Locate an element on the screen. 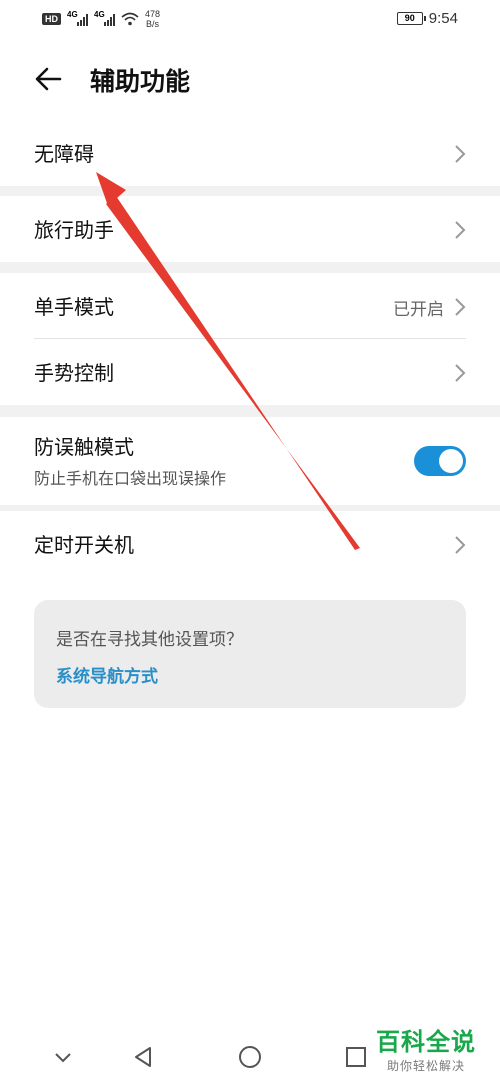 The height and width of the screenshot is (1084, 500). back-triangle-icon is located at coordinates (143, 1057).